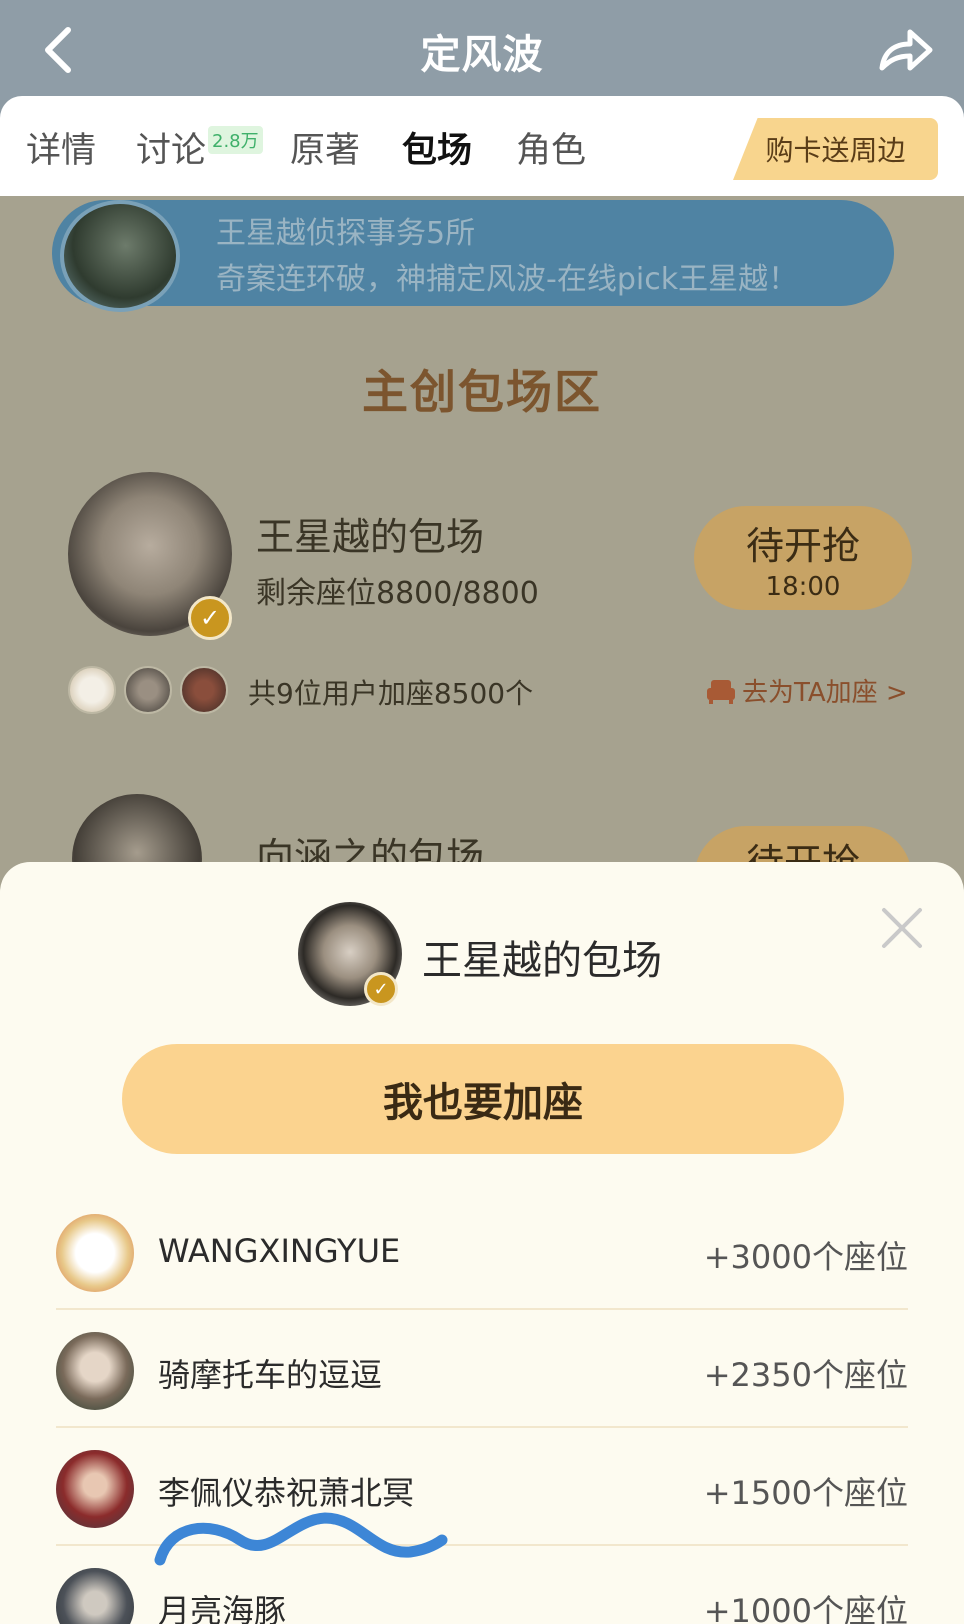 Image resolution: width=964 pixels, height=1624 pixels. I want to click on page-title: 定风波, so click(482, 55).